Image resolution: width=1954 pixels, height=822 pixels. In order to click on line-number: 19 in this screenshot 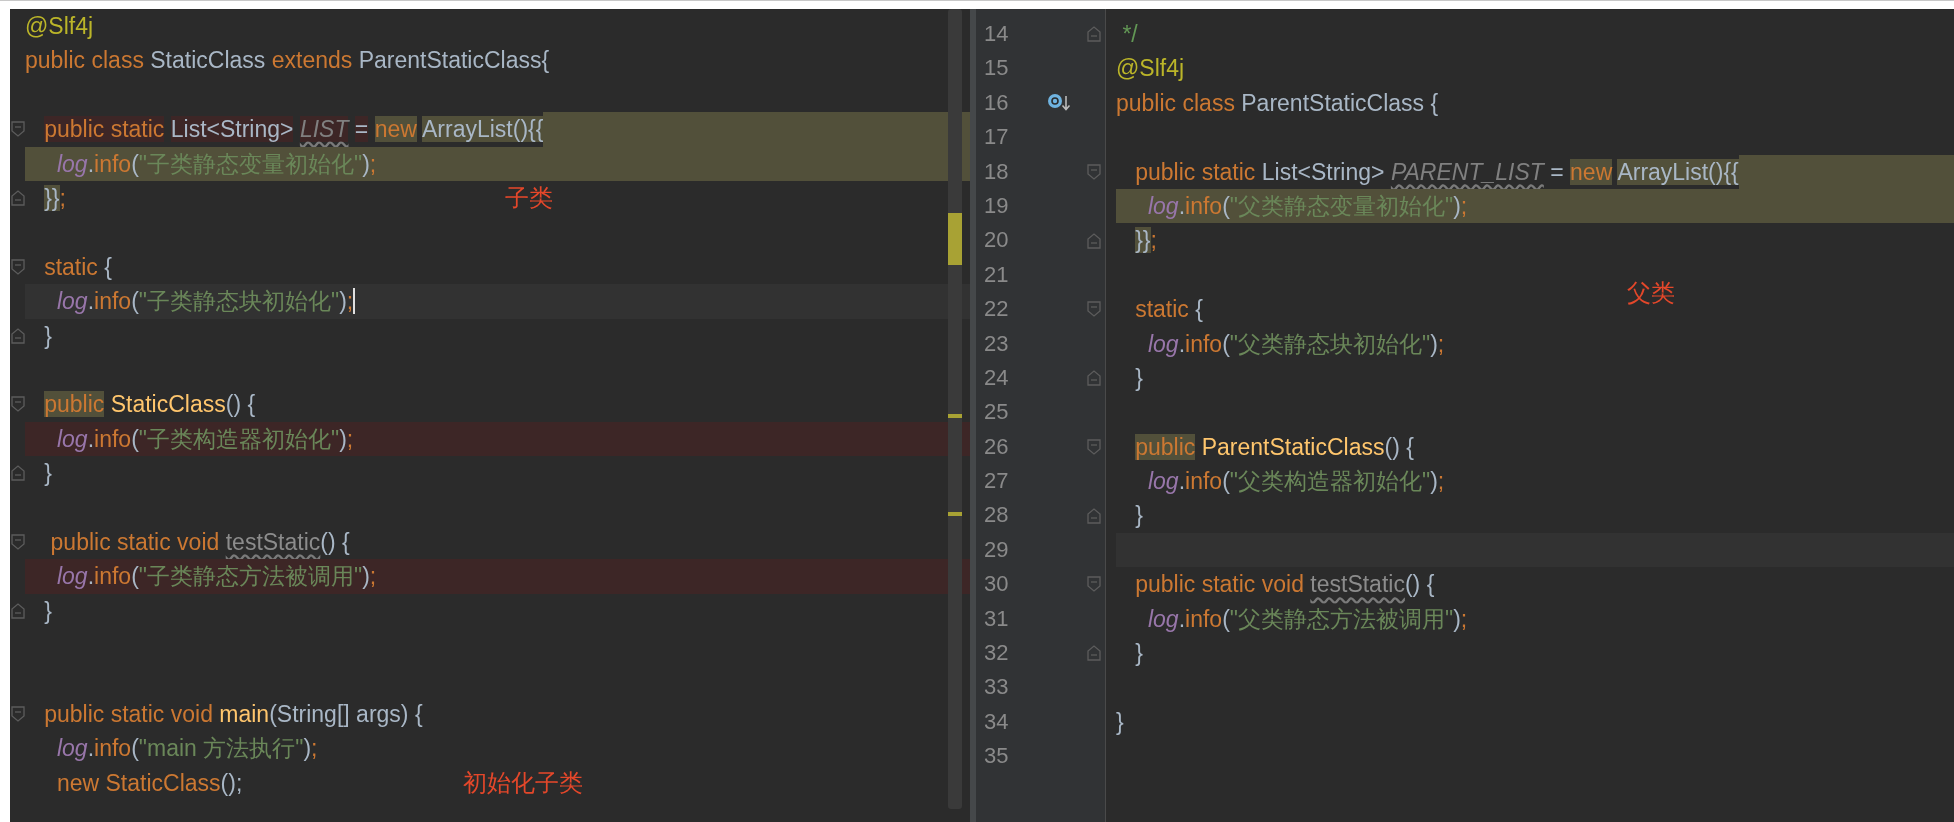, I will do `click(996, 205)`.